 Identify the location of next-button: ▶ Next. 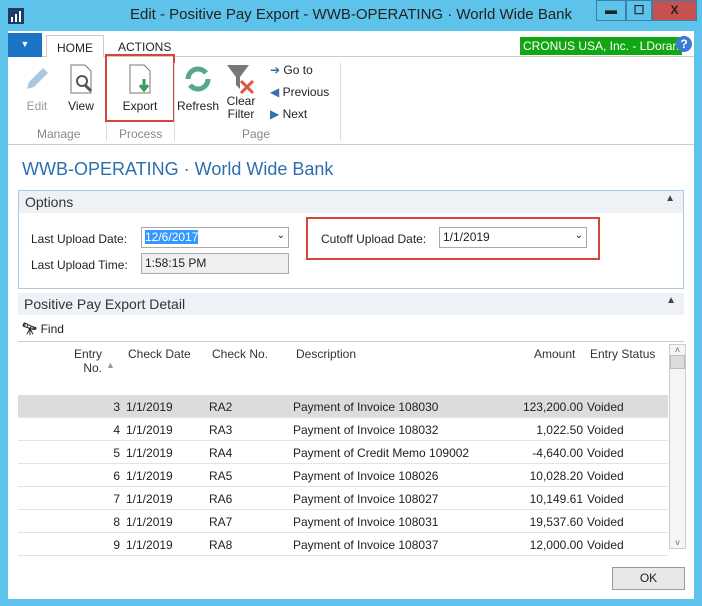
(288, 114).